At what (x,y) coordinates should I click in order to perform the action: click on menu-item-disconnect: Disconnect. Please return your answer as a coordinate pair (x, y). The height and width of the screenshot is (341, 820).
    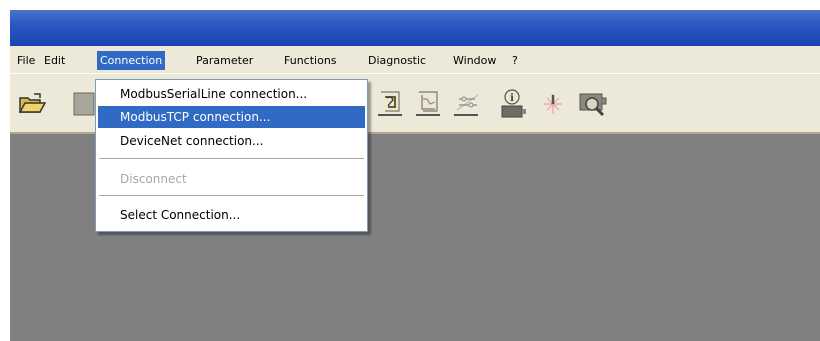
    Looking at the image, I should click on (153, 179).